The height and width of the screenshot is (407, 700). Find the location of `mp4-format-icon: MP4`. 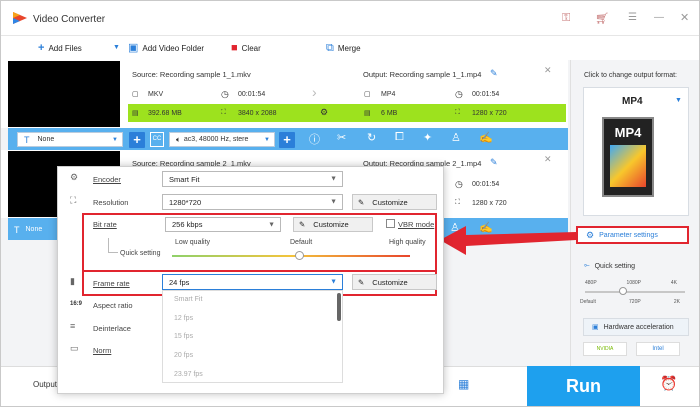

mp4-format-icon: MP4 is located at coordinates (628, 157).